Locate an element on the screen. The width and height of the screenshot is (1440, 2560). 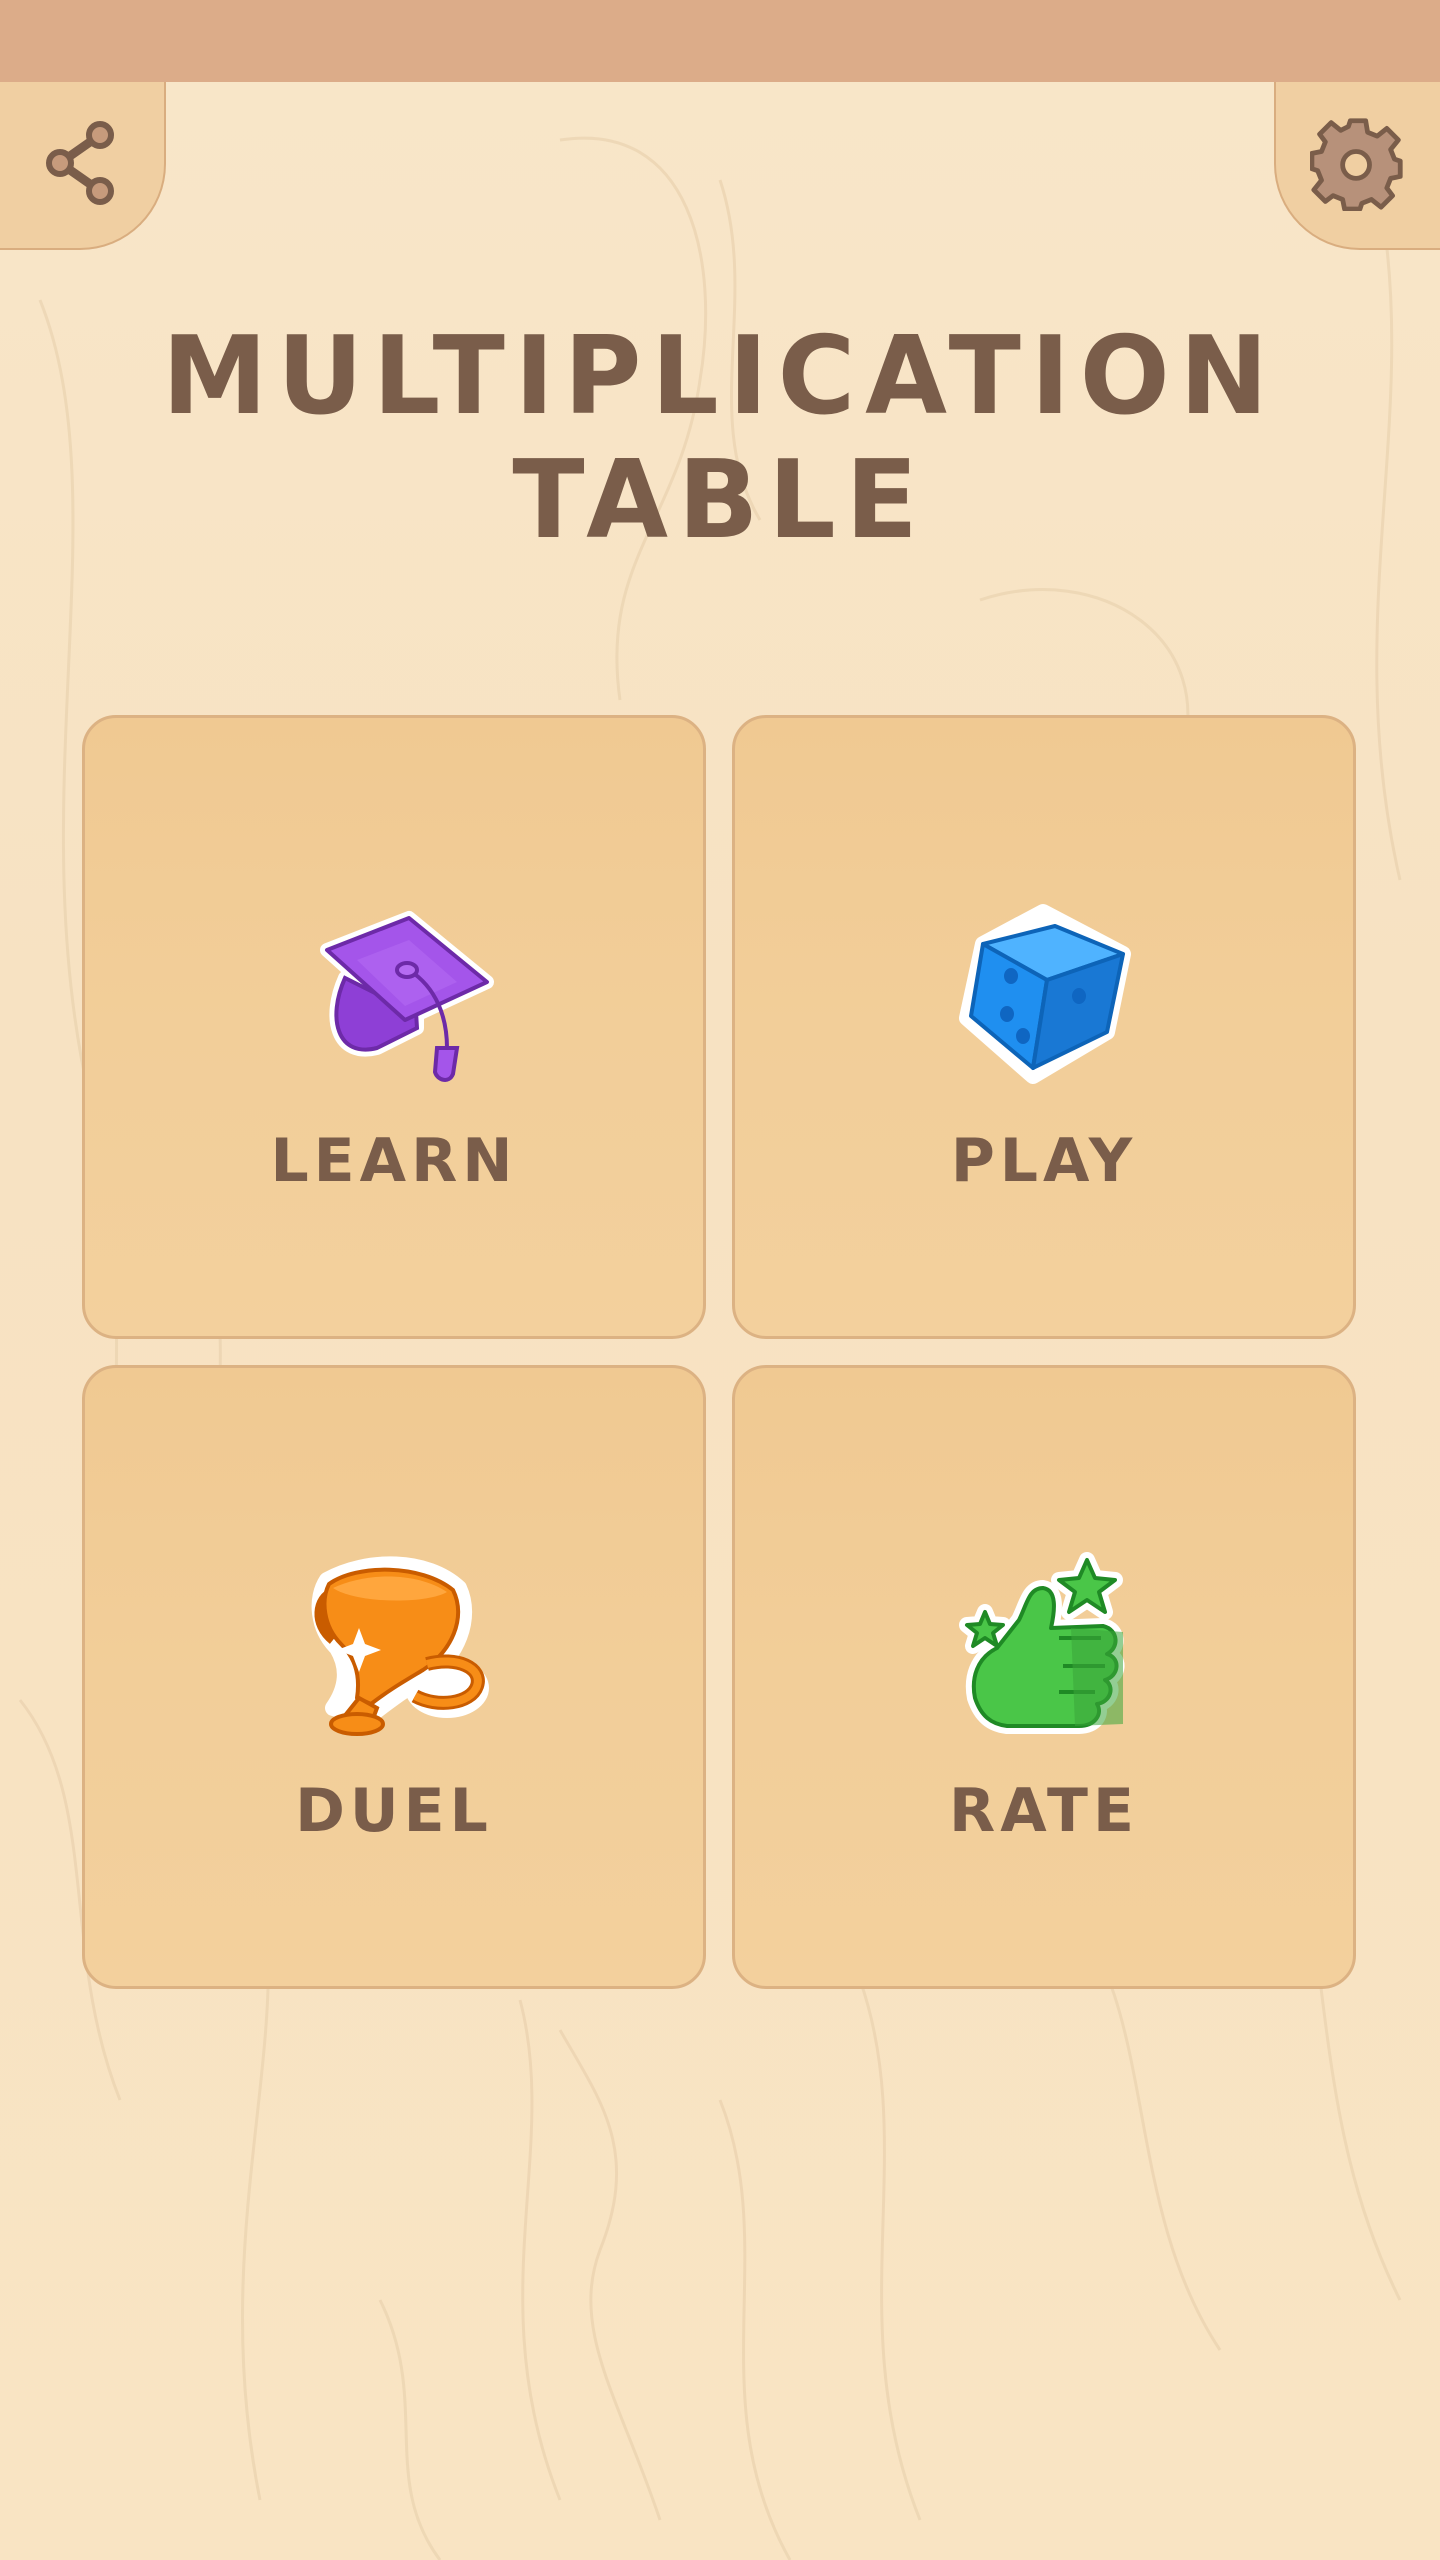
settings-button is located at coordinates (1357, 166).